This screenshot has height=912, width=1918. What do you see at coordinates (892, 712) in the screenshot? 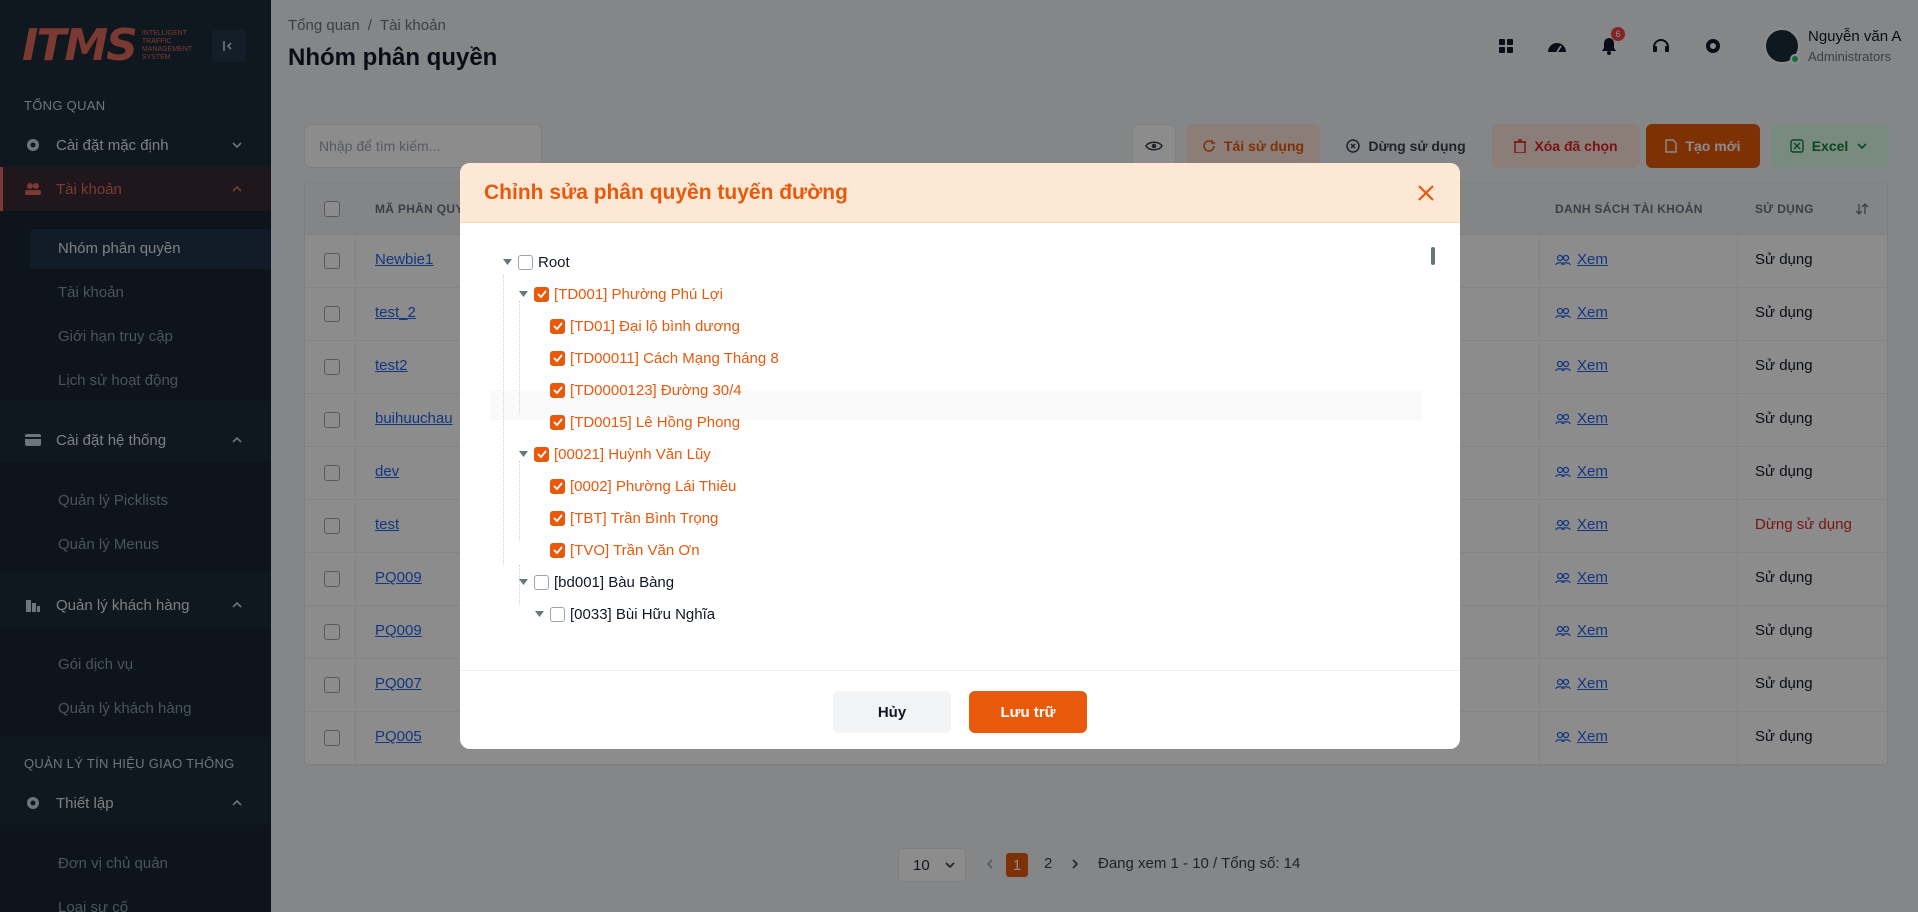
I see `cancel-button: Hủy` at bounding box center [892, 712].